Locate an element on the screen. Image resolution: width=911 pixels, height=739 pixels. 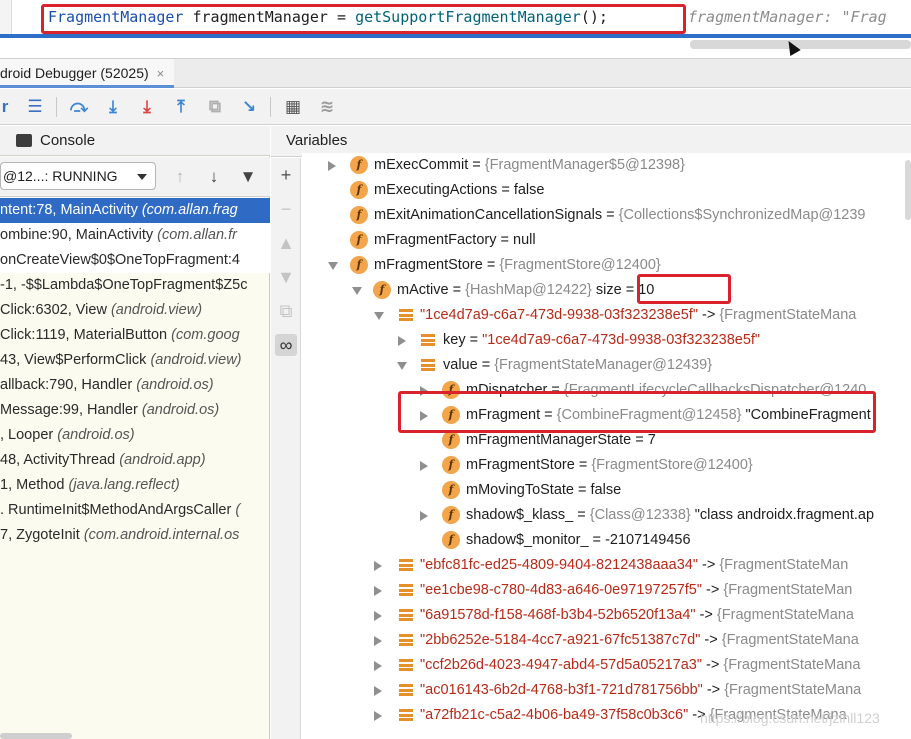
frame-item: ombine:90, MainActivity (com.allan.fr is located at coordinates (135, 235).